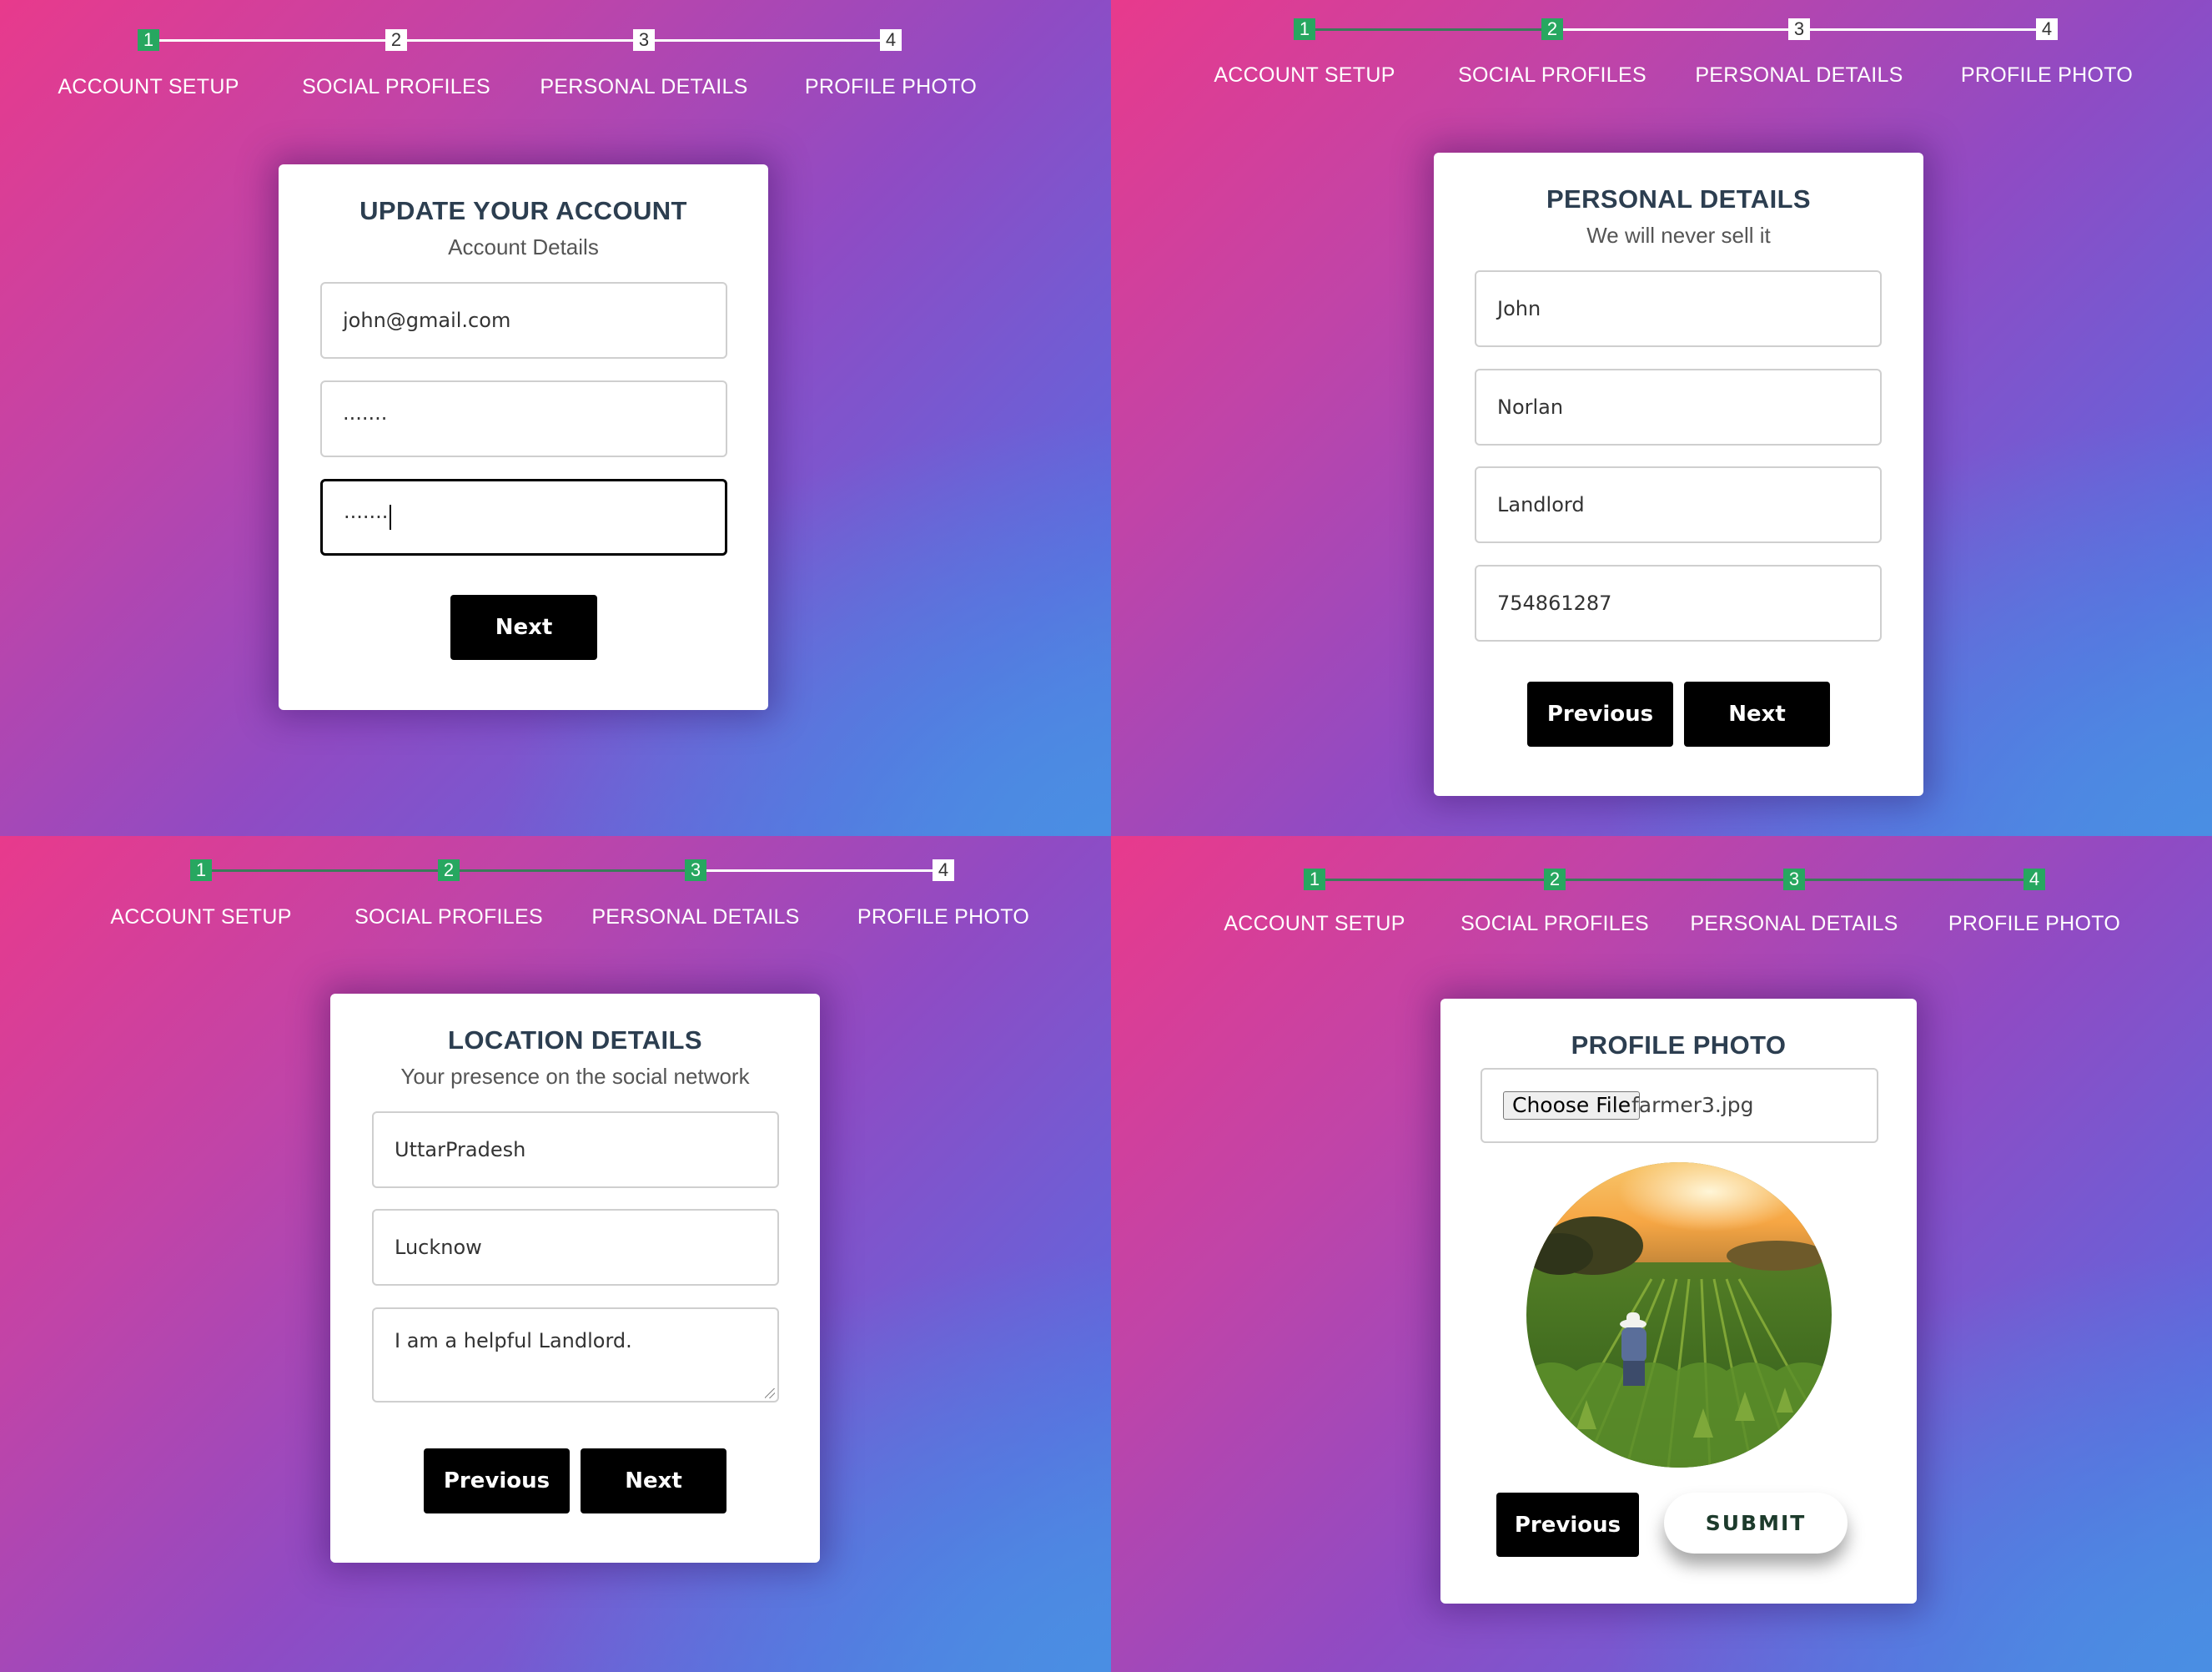 This screenshot has width=2212, height=1672. I want to click on email-field: john@gmail.com, so click(524, 320).